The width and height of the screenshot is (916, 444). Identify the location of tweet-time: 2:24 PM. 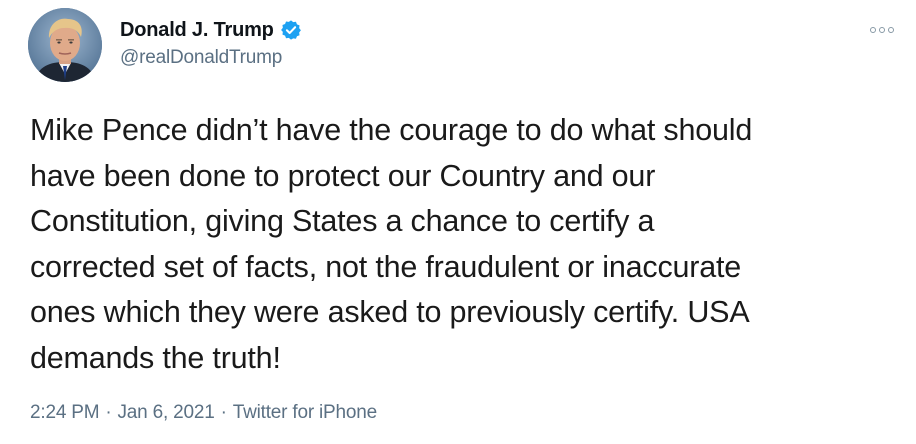
(65, 413).